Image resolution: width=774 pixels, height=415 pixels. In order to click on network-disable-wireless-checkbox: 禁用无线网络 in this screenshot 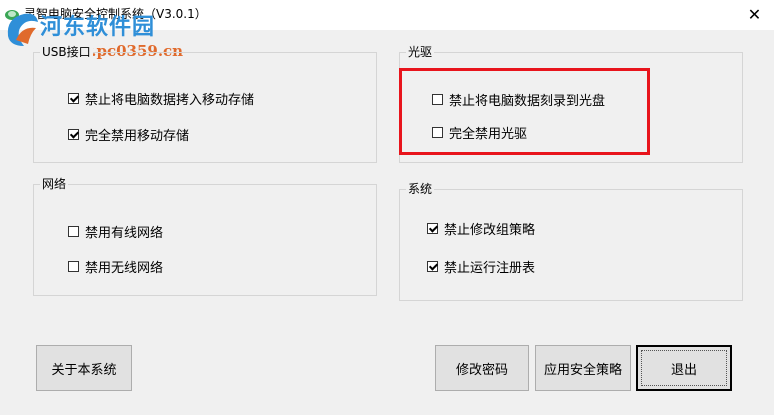, I will do `click(115, 266)`.